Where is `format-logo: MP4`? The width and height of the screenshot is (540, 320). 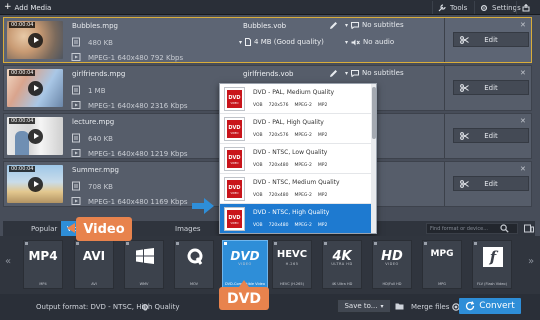
format-logo: MP4 is located at coordinates (43, 256).